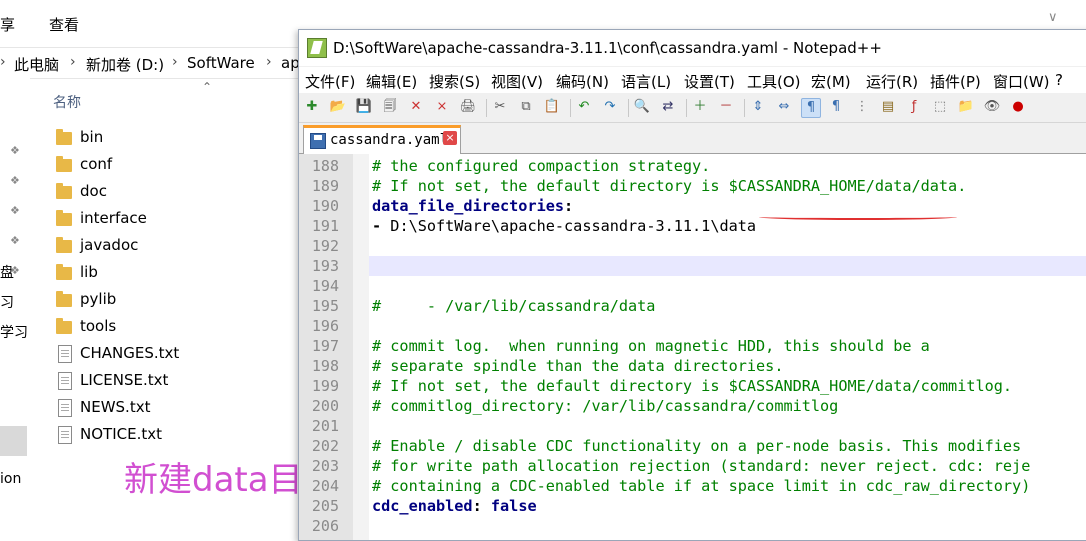 The image size is (1086, 541). I want to click on lang-icon: ⬚, so click(940, 107).